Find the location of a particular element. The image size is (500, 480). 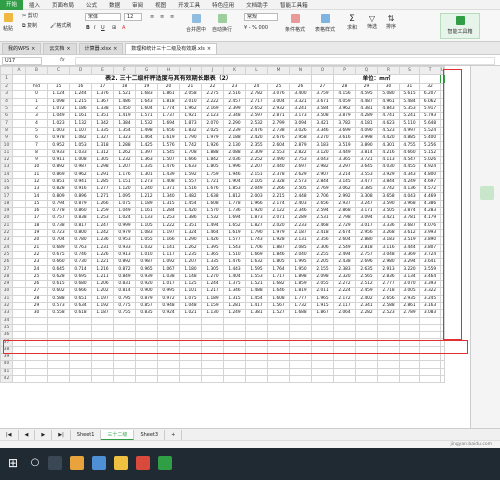

data-cell: 1.464 is located at coordinates (146, 138).